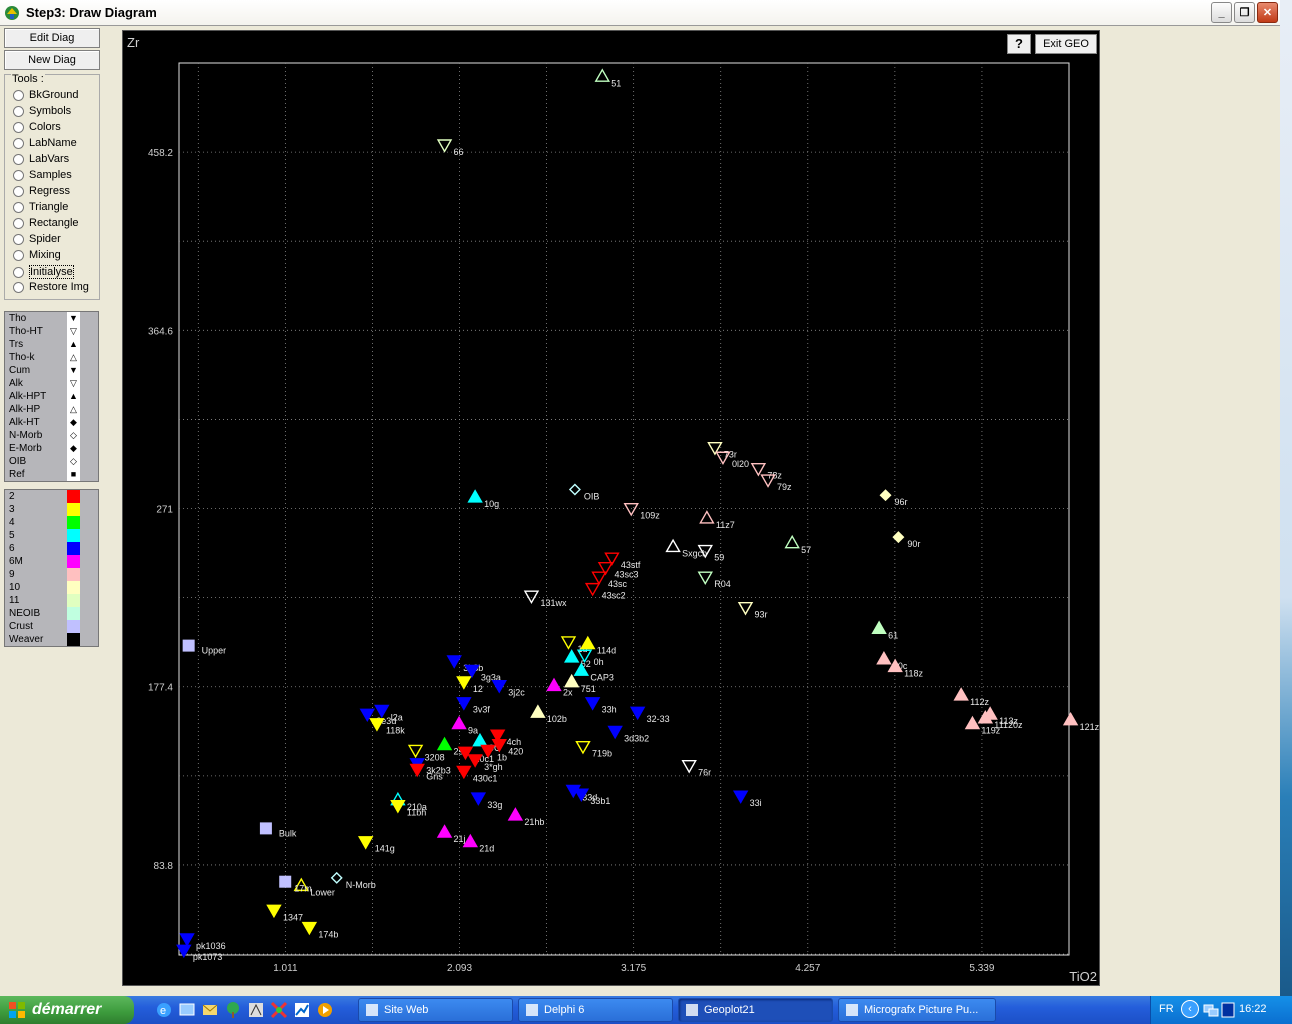 The width and height of the screenshot is (1292, 1024). I want to click on tool-radio-restore-img: Restore Img, so click(51, 287).